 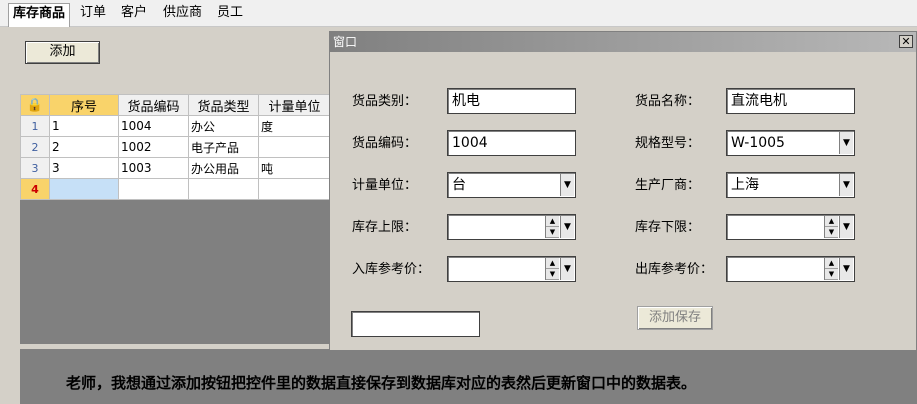 What do you see at coordinates (458, 13) in the screenshot?
I see `menu-bar: 库存商品 订单 客户 供应商 员工` at bounding box center [458, 13].